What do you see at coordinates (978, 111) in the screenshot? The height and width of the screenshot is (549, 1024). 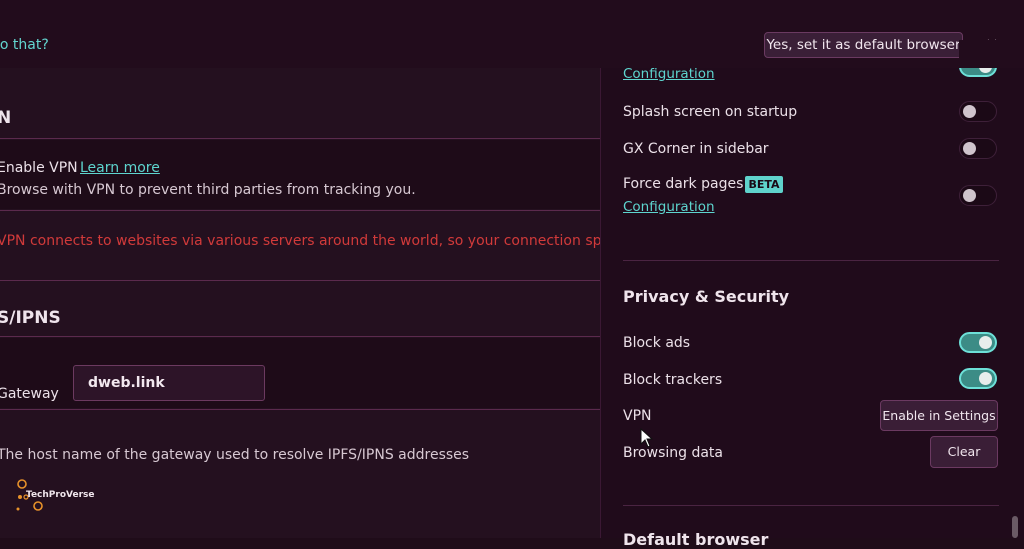 I see `splash-screen-toggle` at bounding box center [978, 111].